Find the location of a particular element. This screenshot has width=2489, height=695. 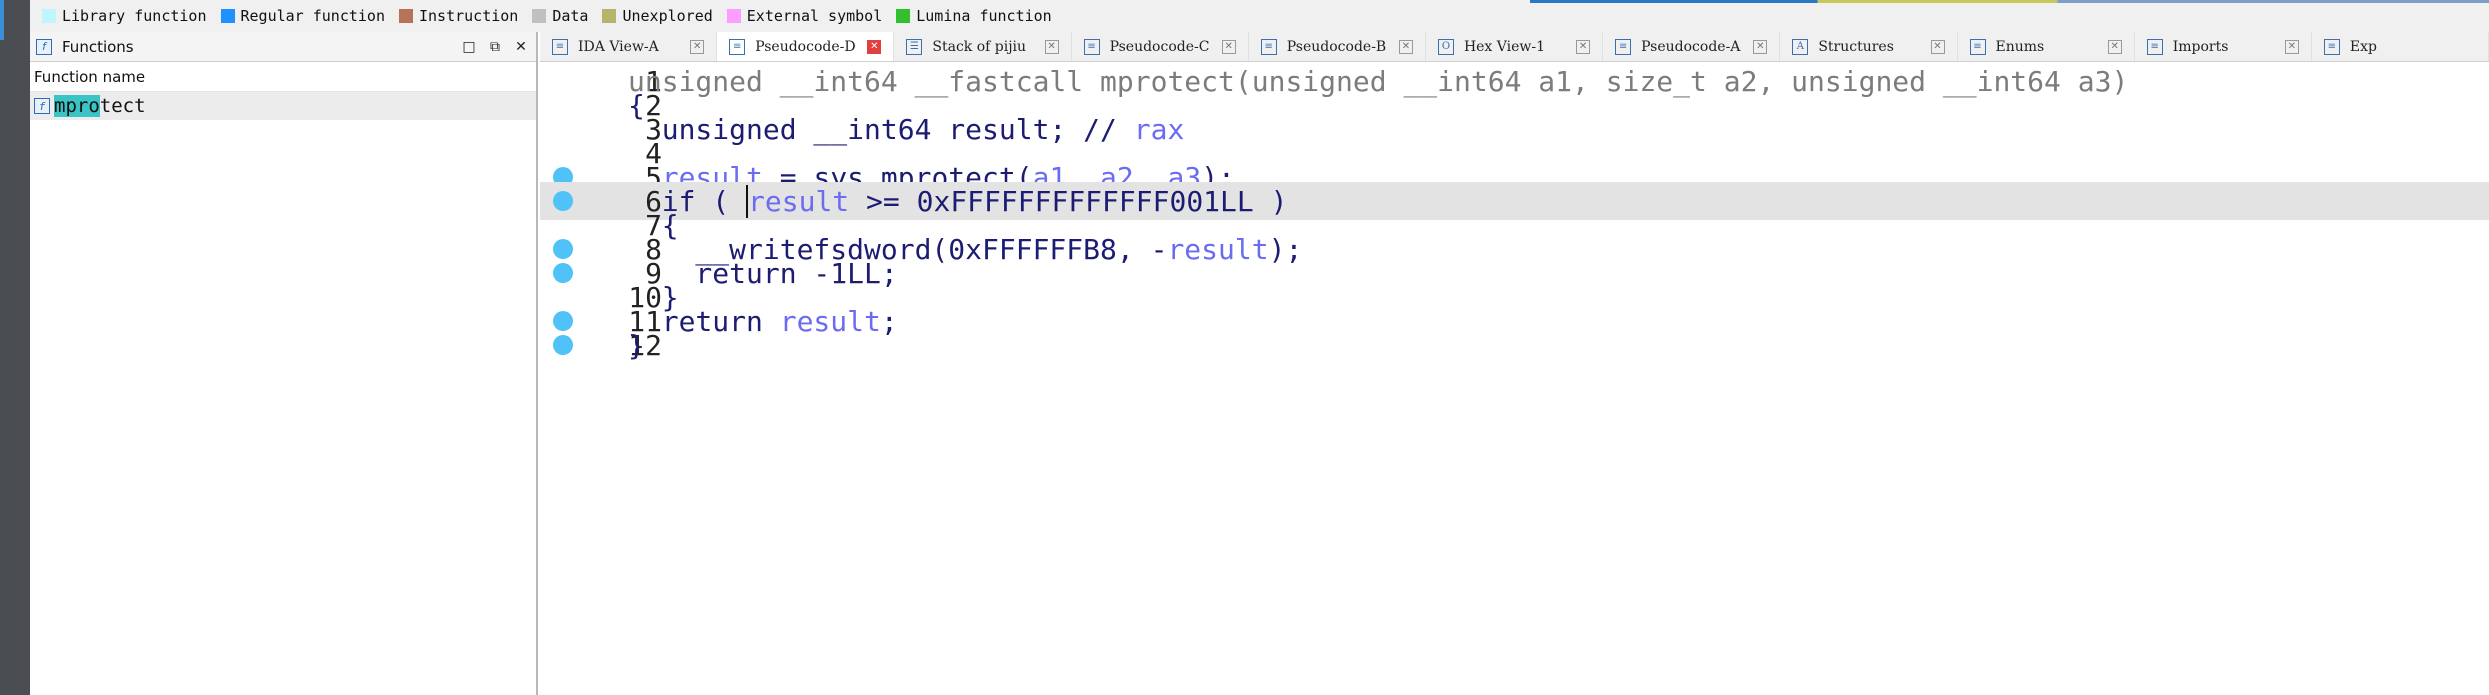

tab-imports: ≡ Imports ✕ is located at coordinates (2223, 46).